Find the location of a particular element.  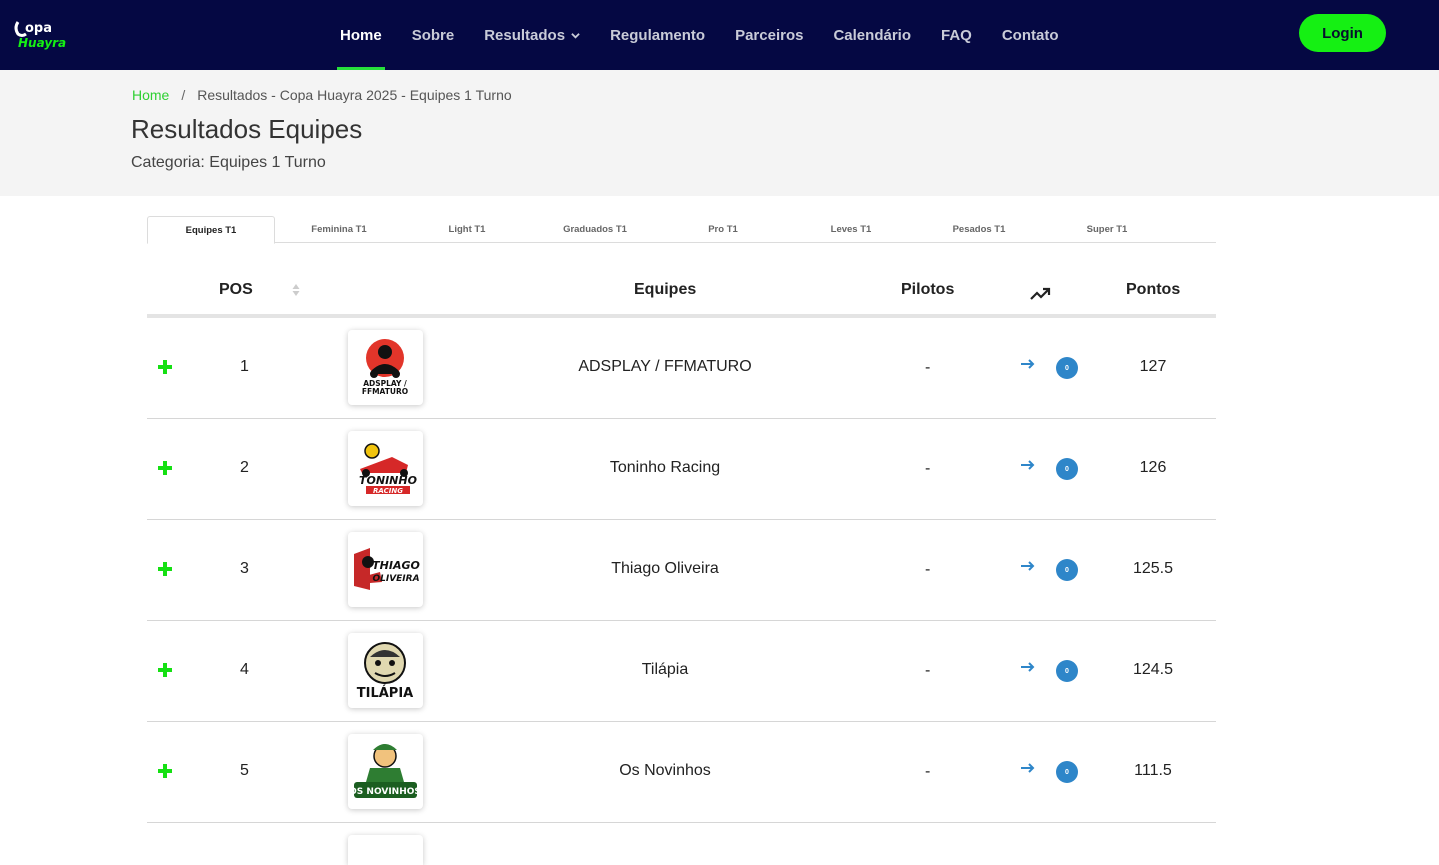

nav-sobre-label: Sobre is located at coordinates (433, 35).